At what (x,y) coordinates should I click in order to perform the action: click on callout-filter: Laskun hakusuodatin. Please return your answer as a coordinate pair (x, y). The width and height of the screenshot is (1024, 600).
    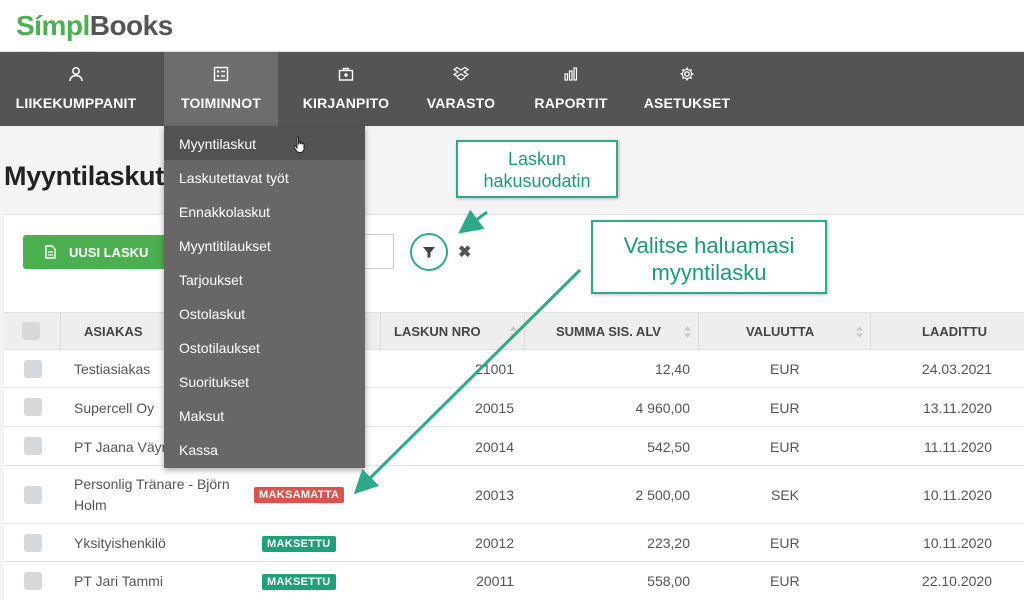
    Looking at the image, I should click on (537, 169).